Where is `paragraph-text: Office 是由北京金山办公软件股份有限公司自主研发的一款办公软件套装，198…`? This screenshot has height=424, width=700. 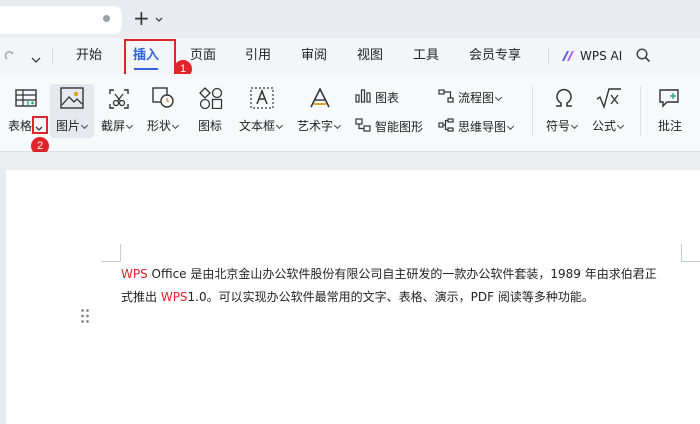 paragraph-text: Office 是由北京金山办公软件股份有限公司自主研发的一款办公软件套装，198… is located at coordinates (402, 274).